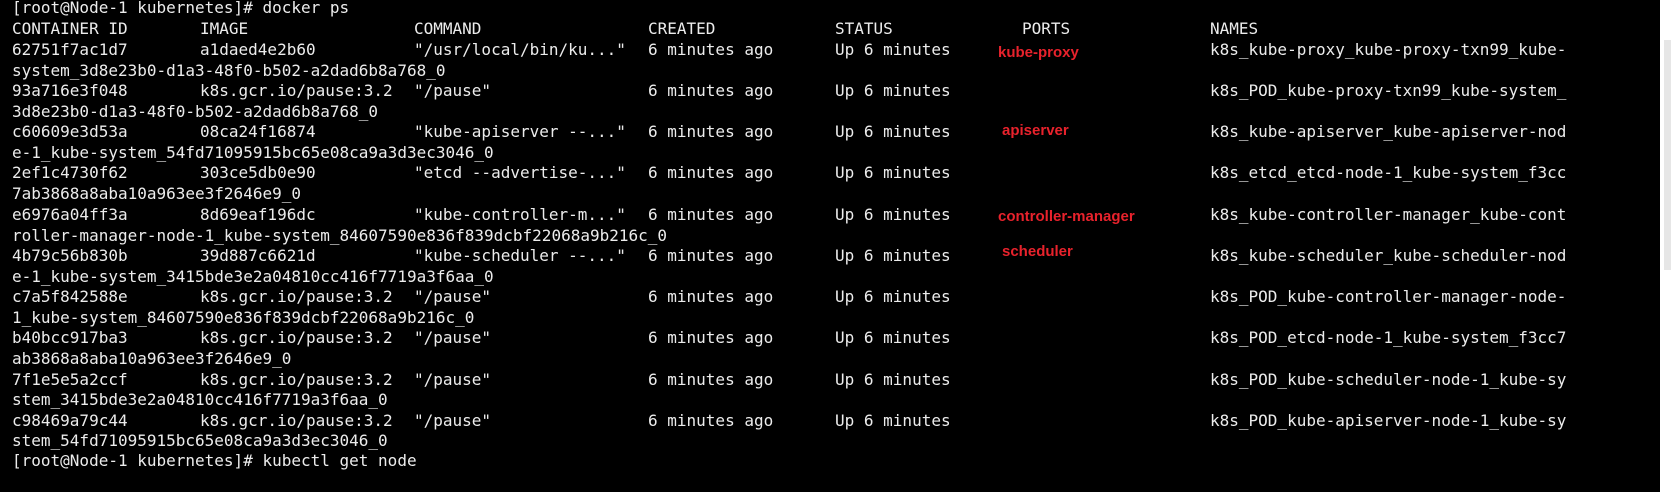 This screenshot has width=1675, height=492. What do you see at coordinates (864, 28) in the screenshot?
I see `header-status: STATUS` at bounding box center [864, 28].